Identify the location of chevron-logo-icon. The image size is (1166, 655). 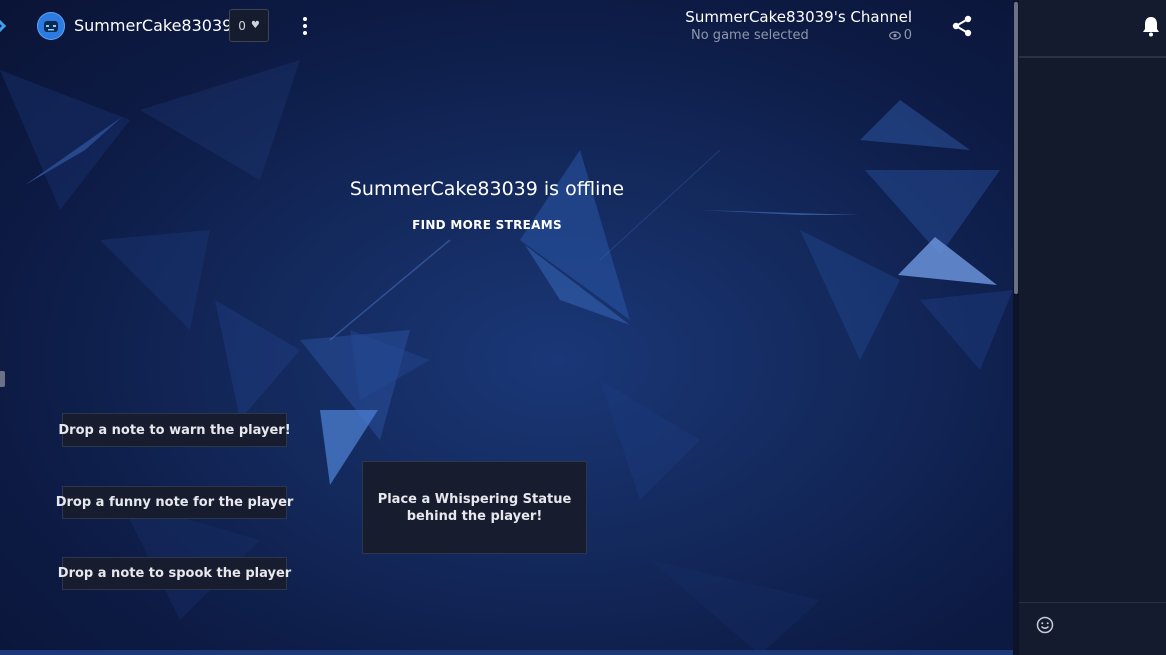
(3, 26).